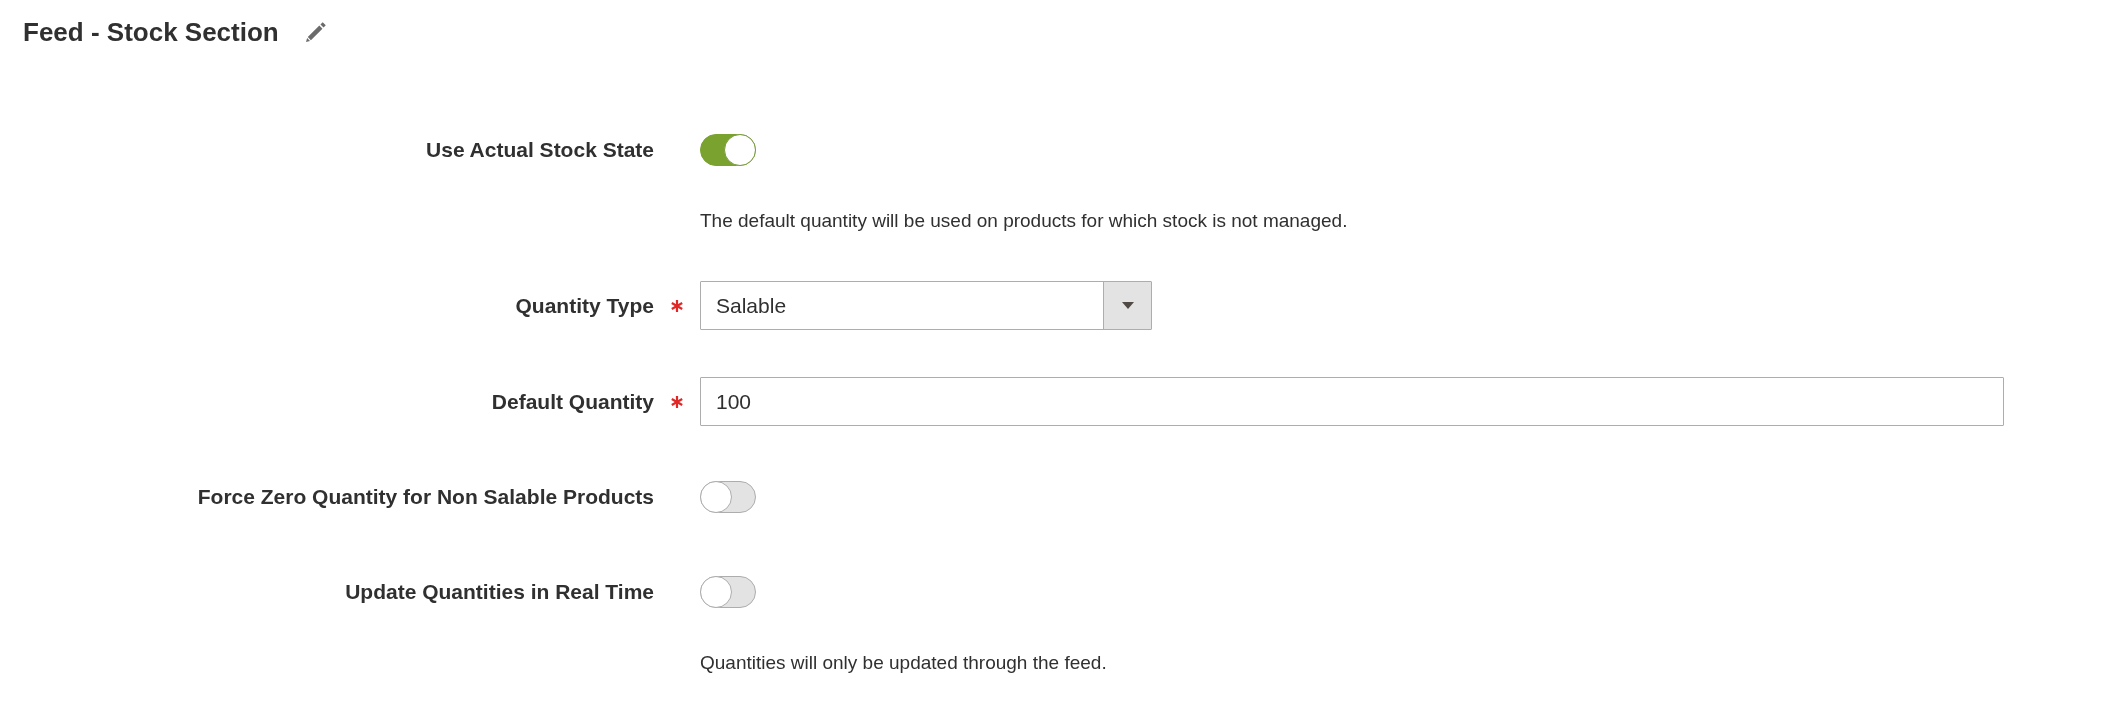 The height and width of the screenshot is (704, 2112). Describe the element at coordinates (540, 150) in the screenshot. I see `field-label: Use Actual Stock State` at that location.